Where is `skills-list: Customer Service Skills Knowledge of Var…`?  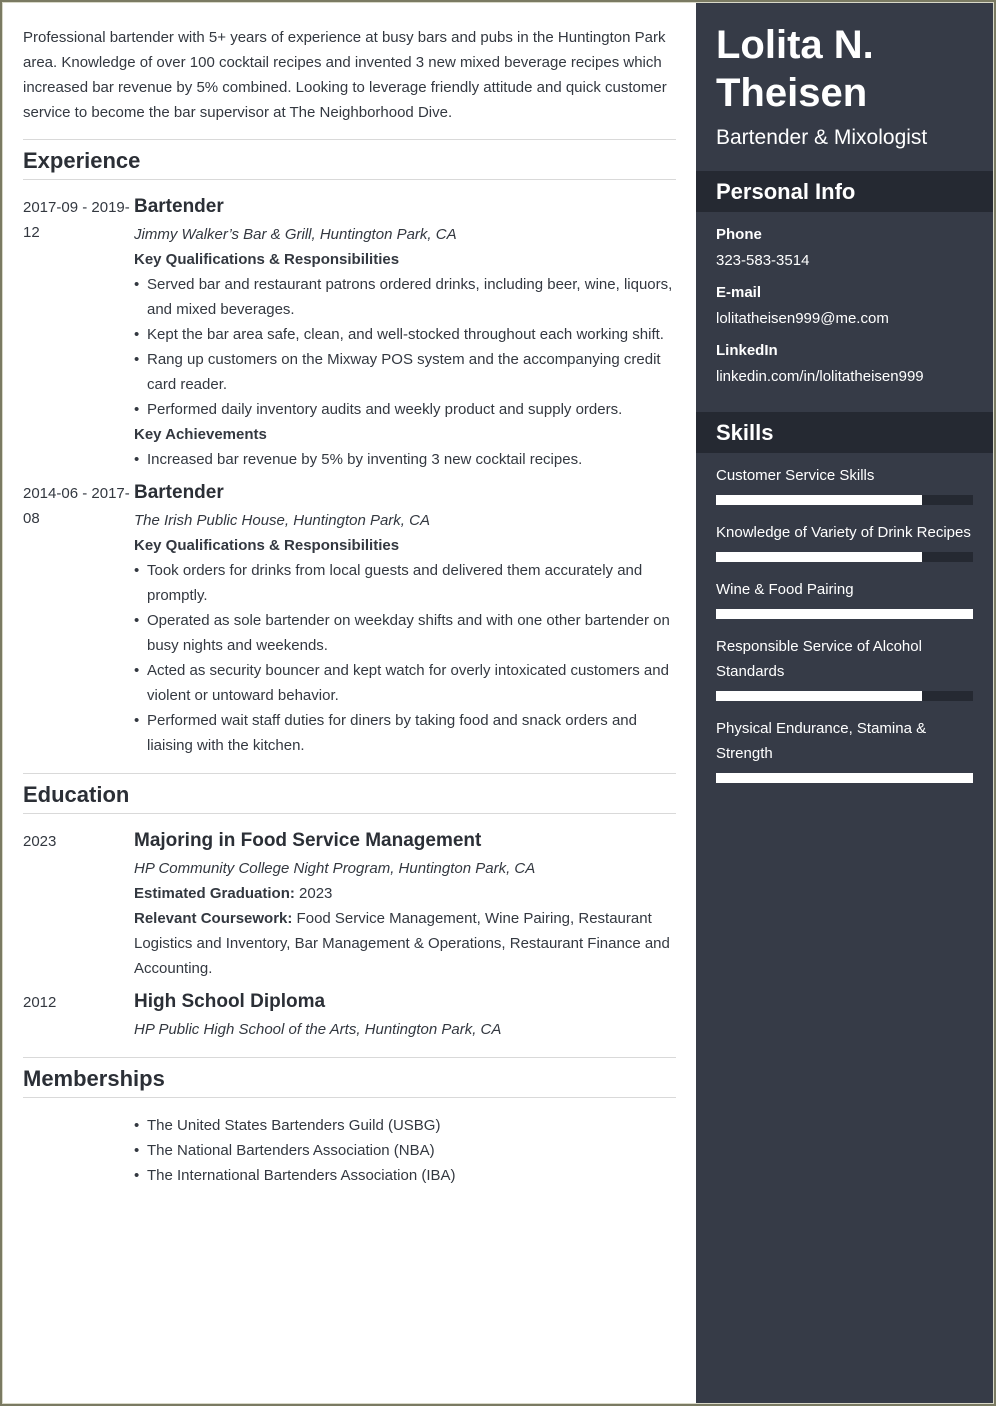 skills-list: Customer Service Skills Knowledge of Var… is located at coordinates (844, 618).